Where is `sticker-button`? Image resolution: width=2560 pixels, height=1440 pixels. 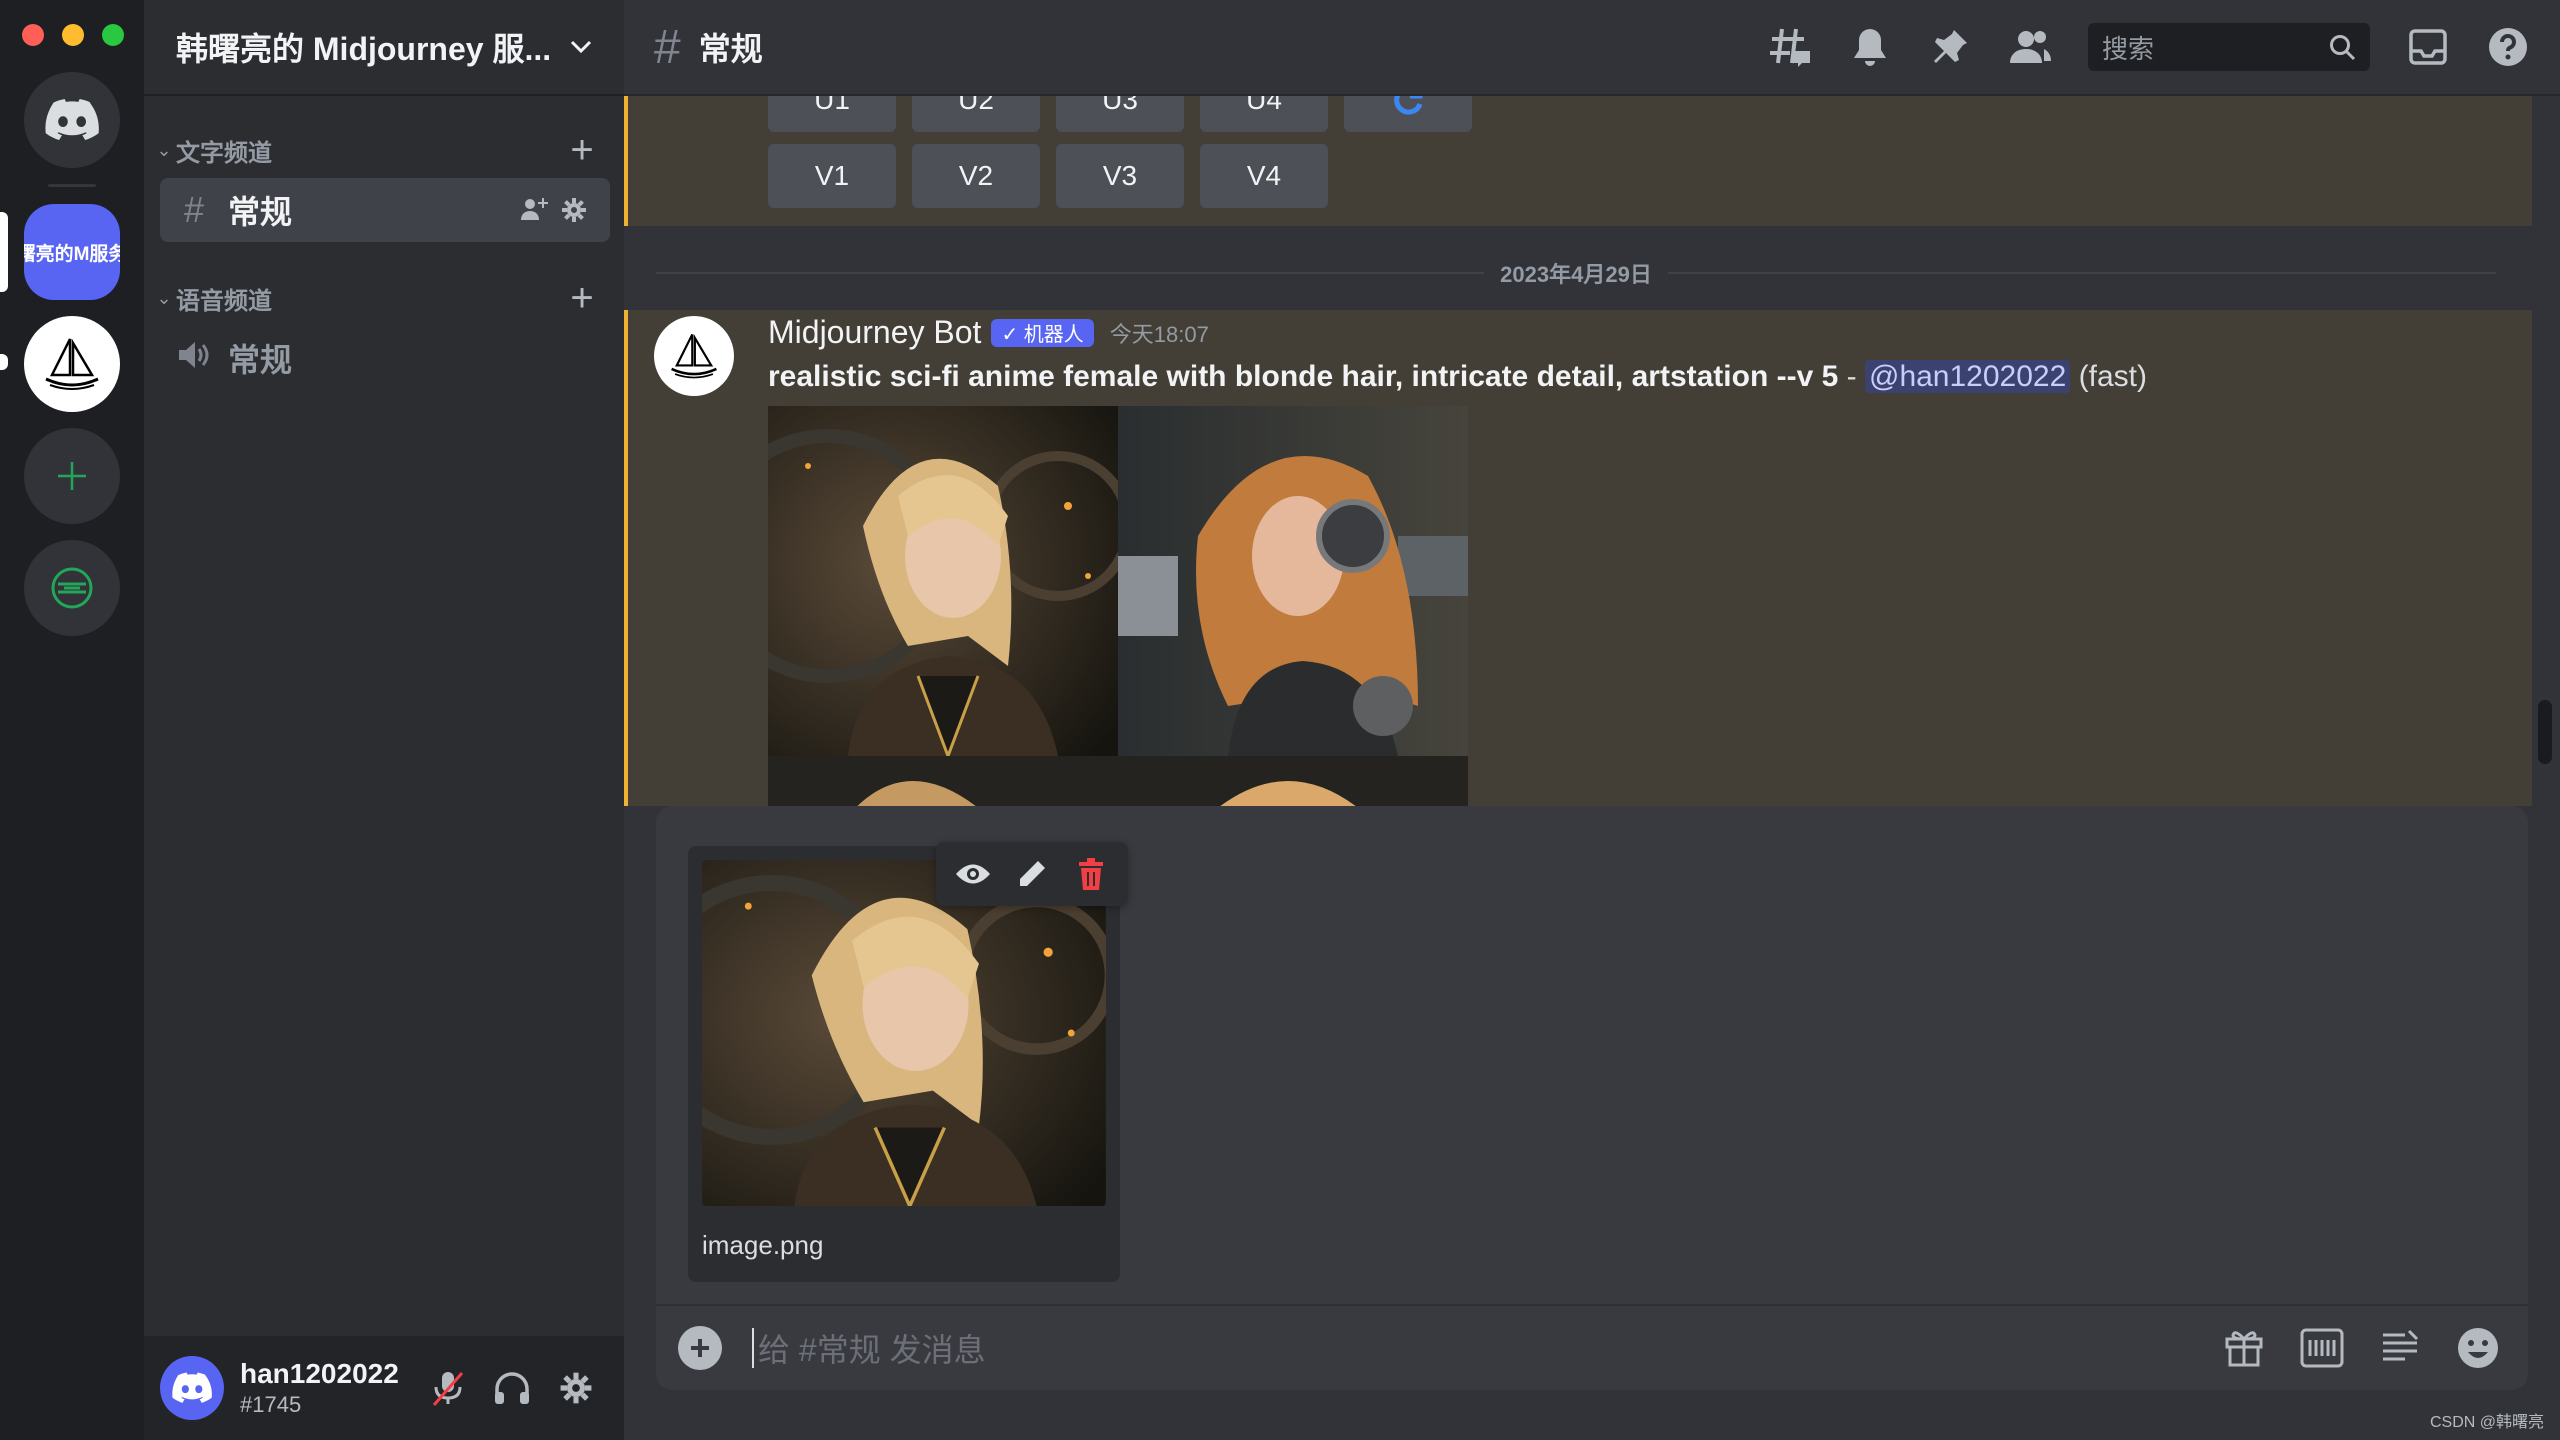
sticker-button is located at coordinates (2400, 1348).